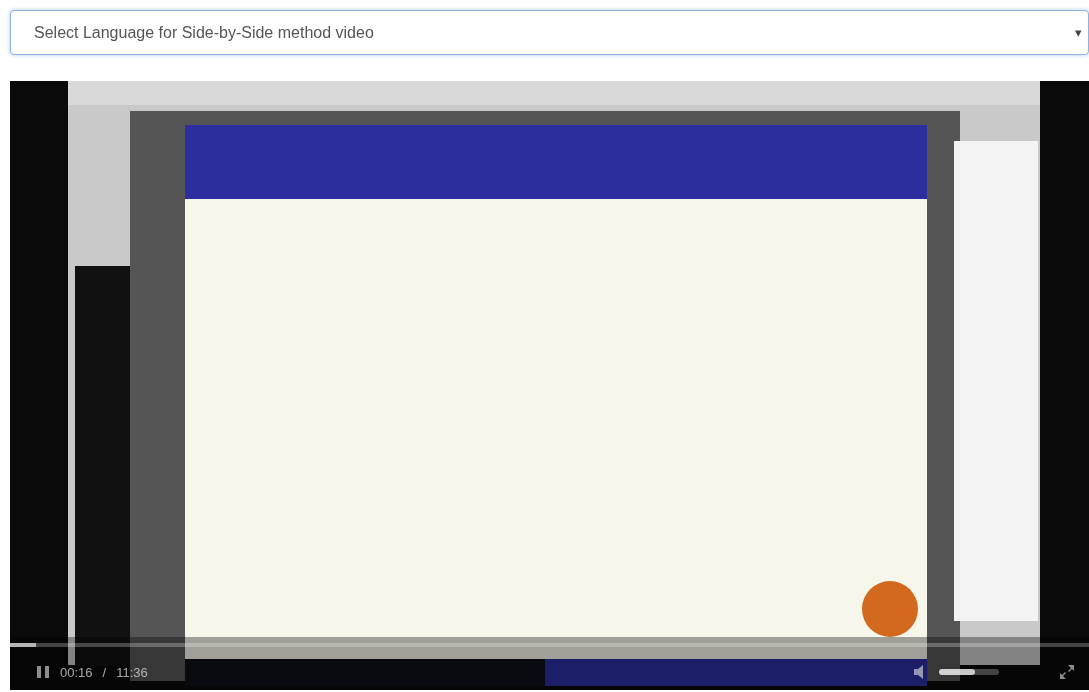 This screenshot has width=1089, height=692. What do you see at coordinates (1067, 672) in the screenshot?
I see `fullscreen-icon` at bounding box center [1067, 672].